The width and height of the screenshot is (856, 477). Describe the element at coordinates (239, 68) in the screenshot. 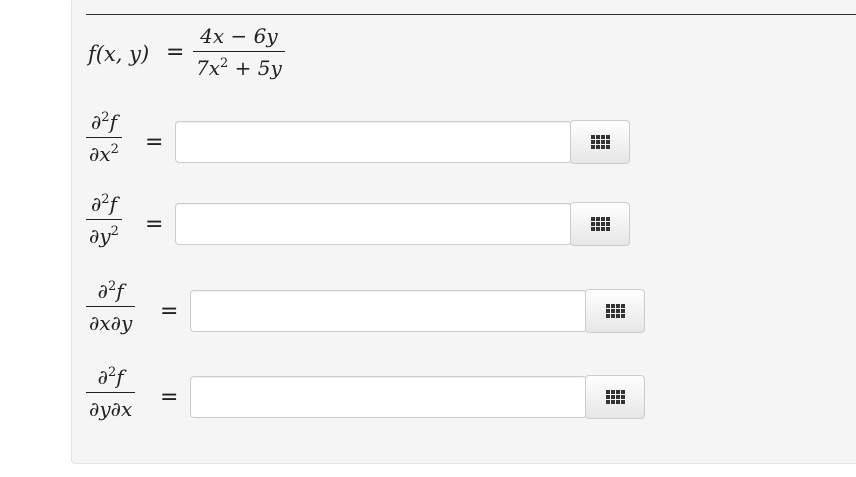

I see `function-denominator: 7x2 + 5y` at that location.